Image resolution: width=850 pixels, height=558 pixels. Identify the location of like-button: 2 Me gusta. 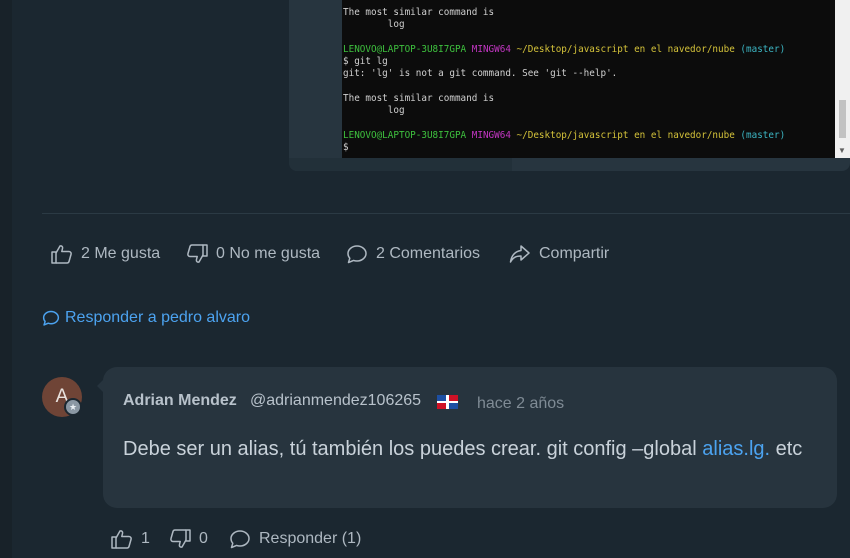
(105, 254).